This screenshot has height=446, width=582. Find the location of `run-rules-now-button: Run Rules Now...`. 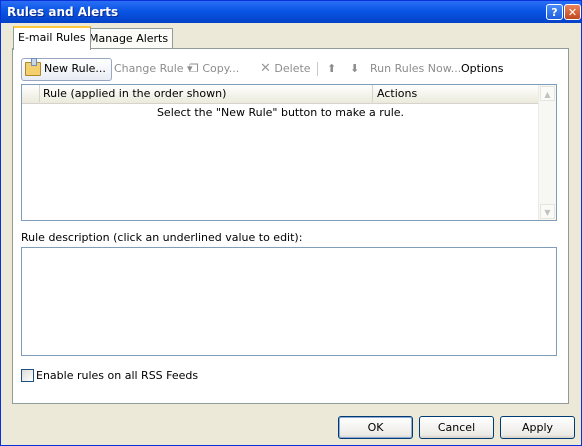

run-rules-now-button: Run Rules Now... is located at coordinates (415, 69).